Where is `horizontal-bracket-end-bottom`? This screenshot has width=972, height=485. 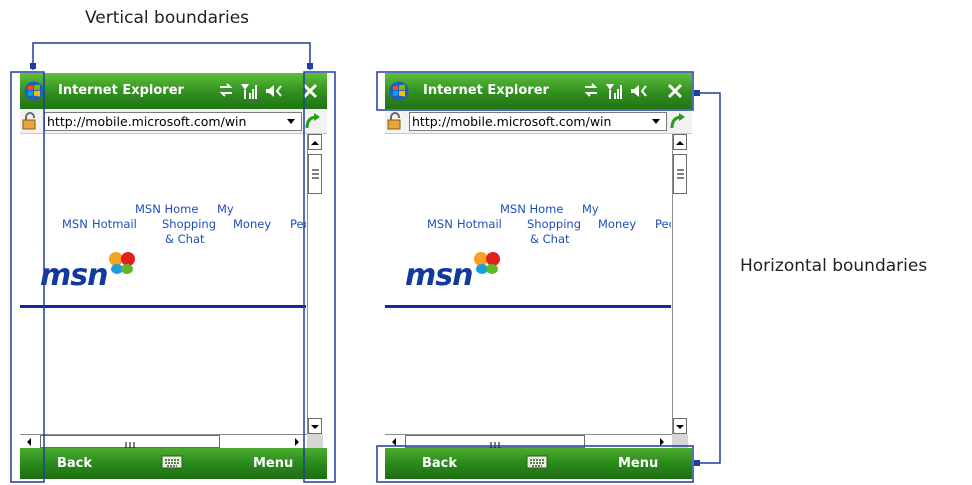 horizontal-bracket-end-bottom is located at coordinates (697, 463).